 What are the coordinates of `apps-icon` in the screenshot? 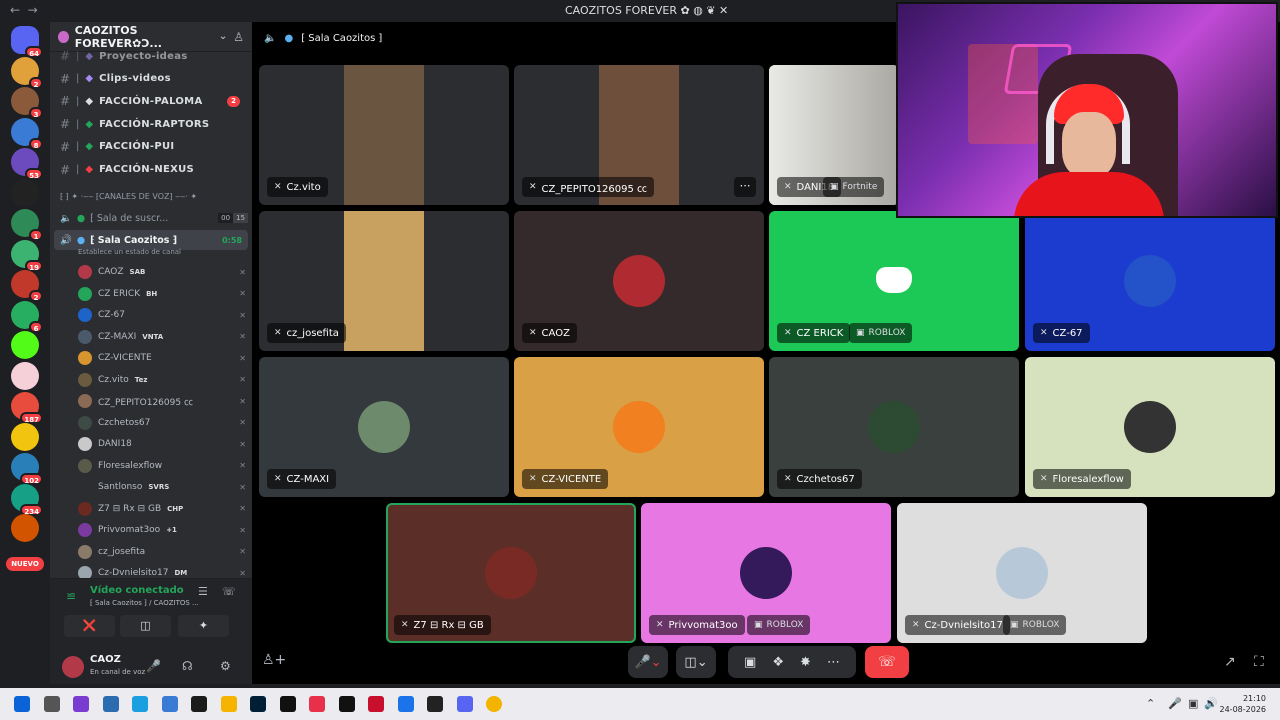 It's located at (81, 704).